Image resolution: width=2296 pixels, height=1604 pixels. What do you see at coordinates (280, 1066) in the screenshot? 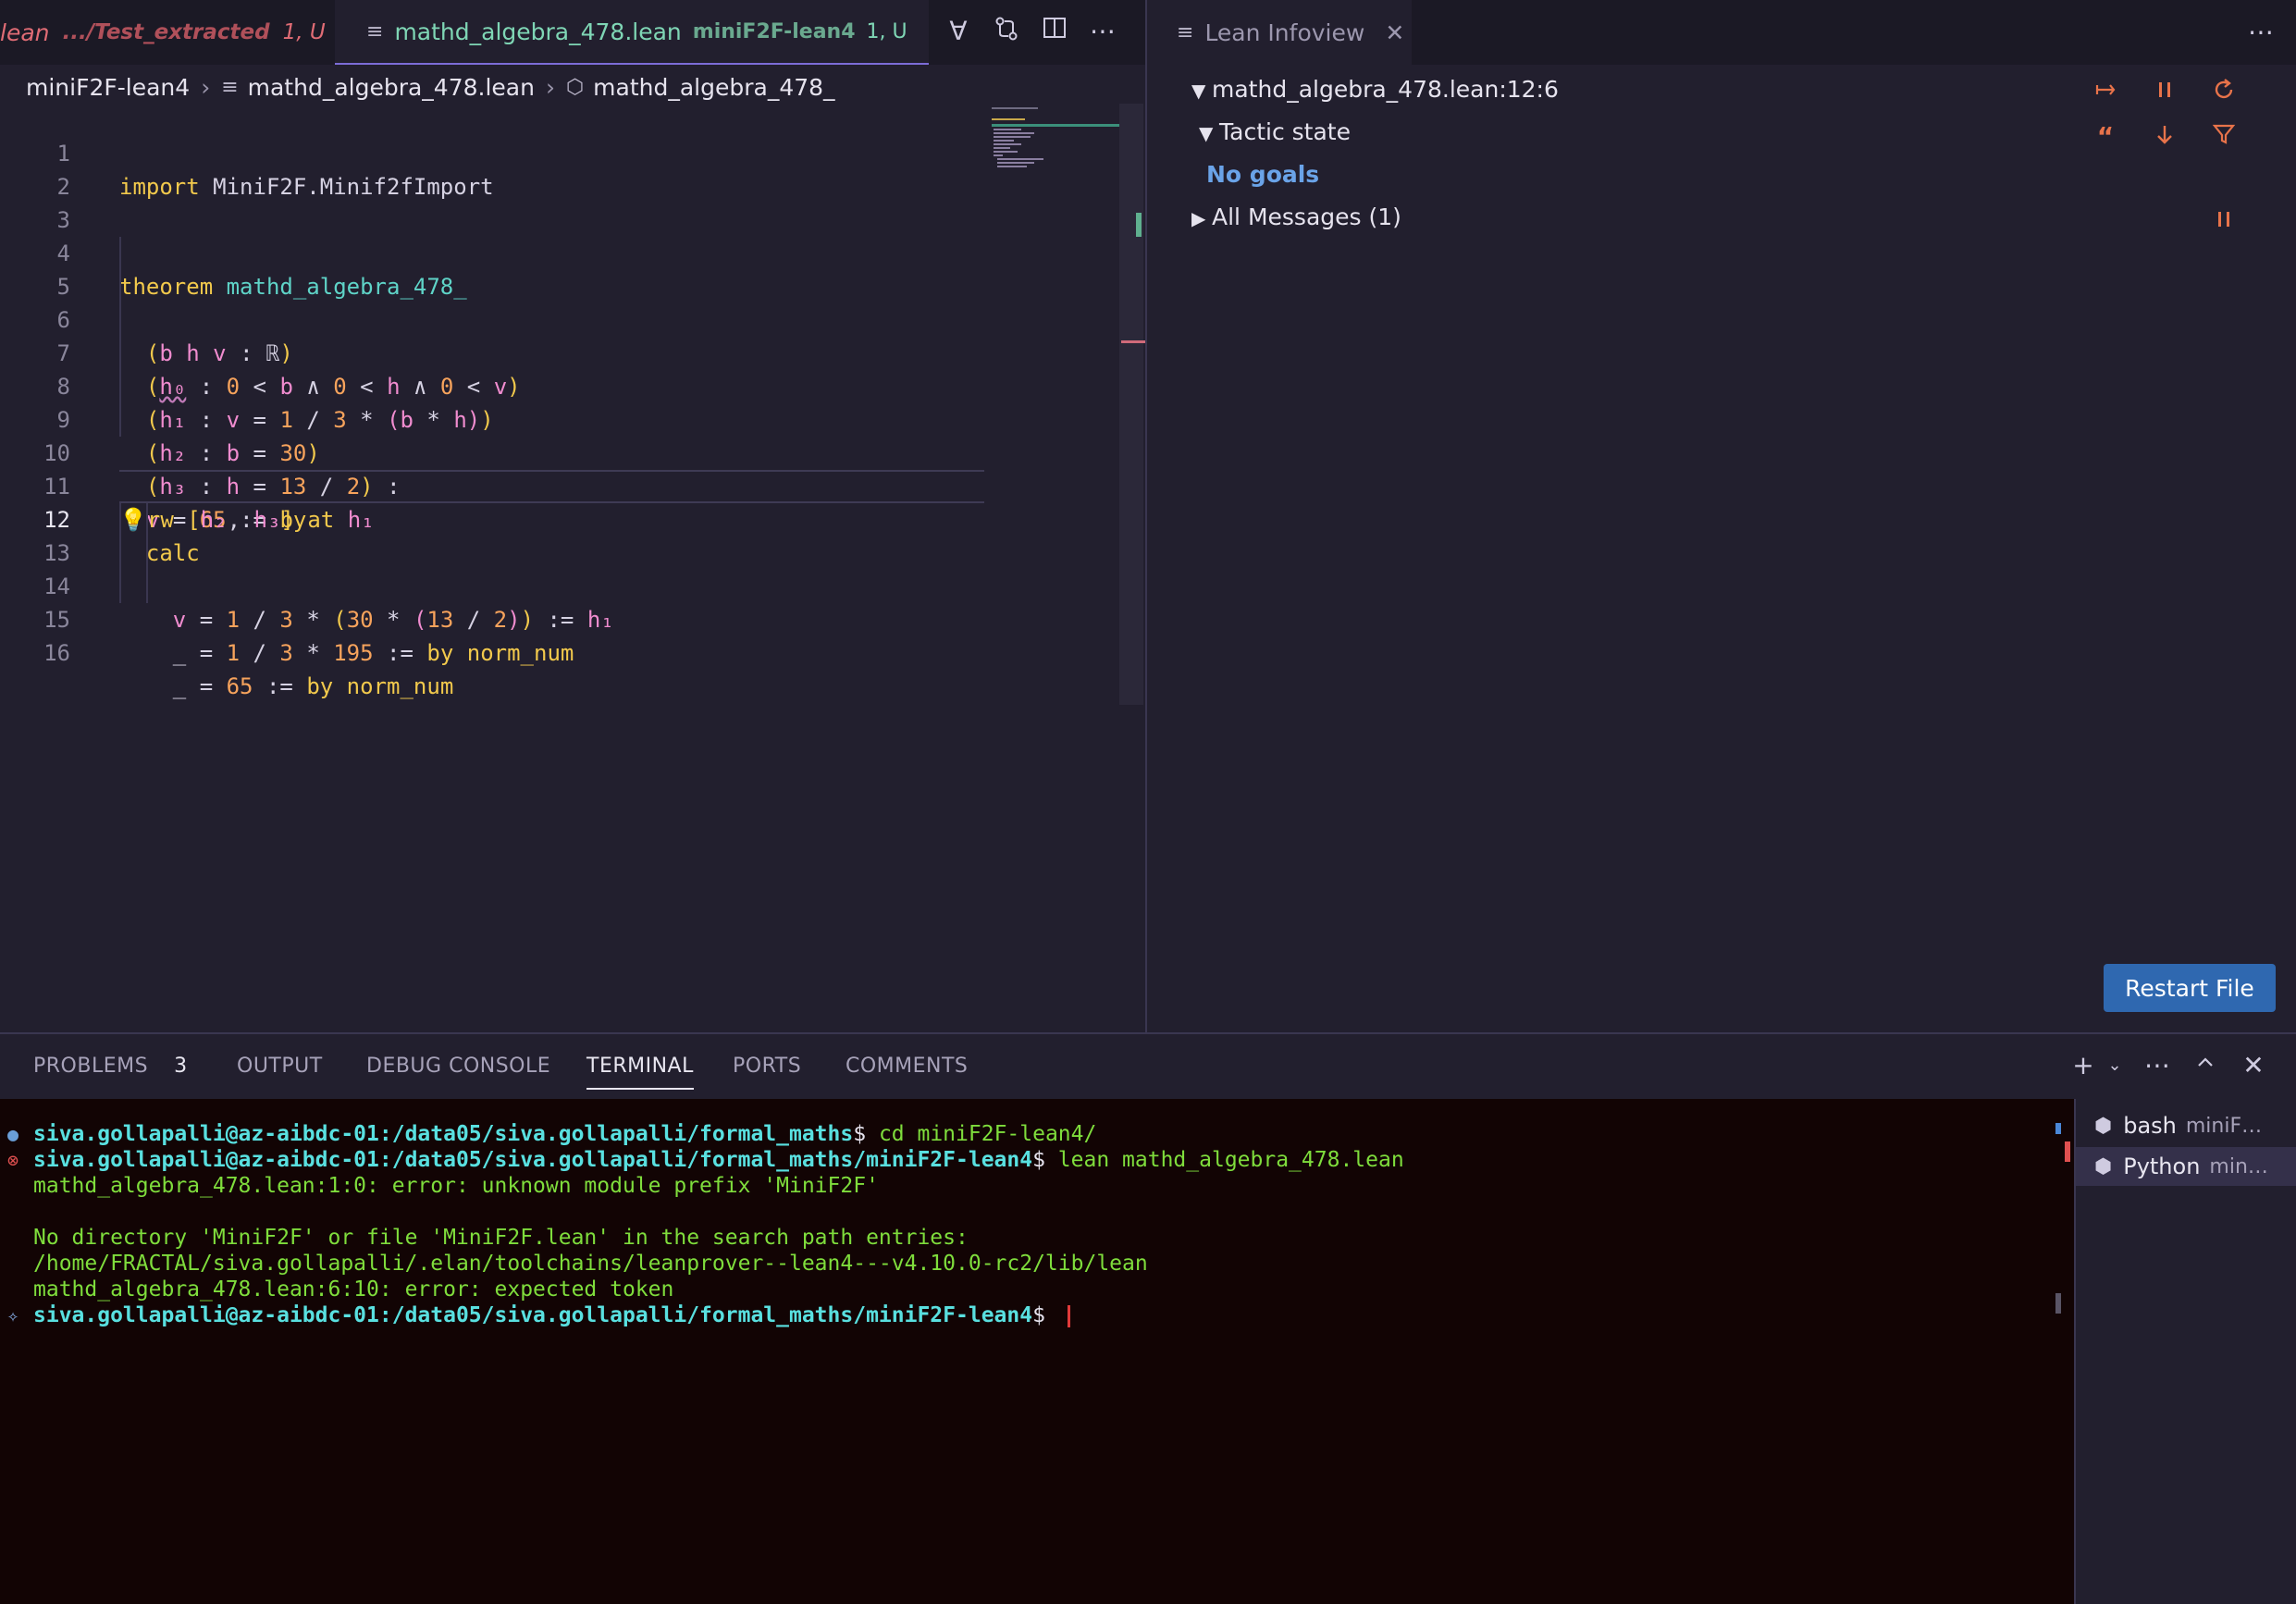
I see `tab-output: OUTPUT` at bounding box center [280, 1066].